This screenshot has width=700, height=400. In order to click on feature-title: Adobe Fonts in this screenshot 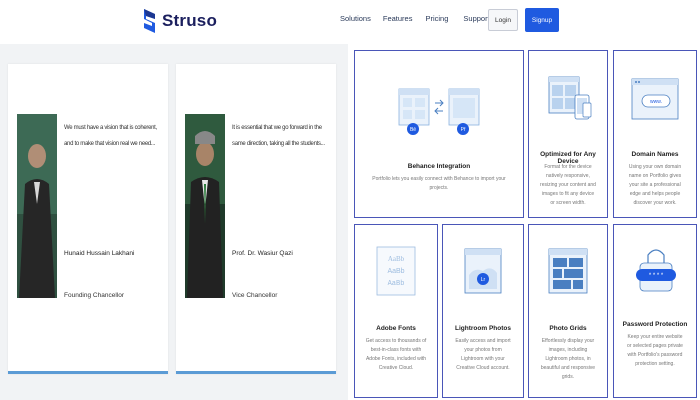, I will do `click(396, 328)`.